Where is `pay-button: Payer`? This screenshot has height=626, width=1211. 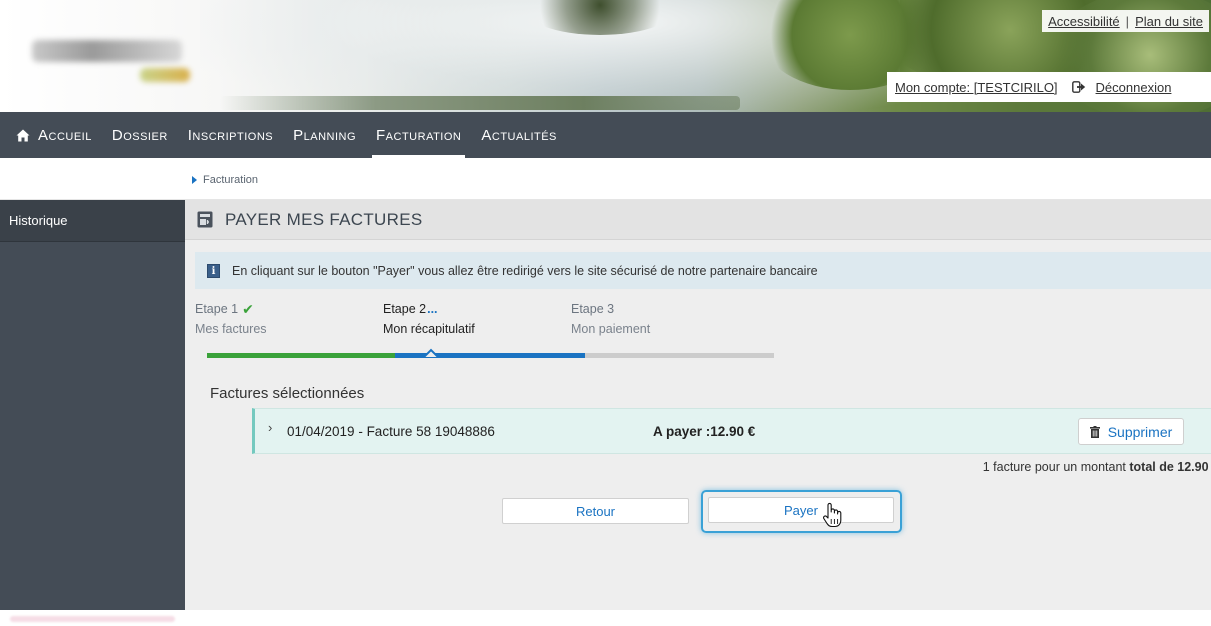 pay-button: Payer is located at coordinates (801, 510).